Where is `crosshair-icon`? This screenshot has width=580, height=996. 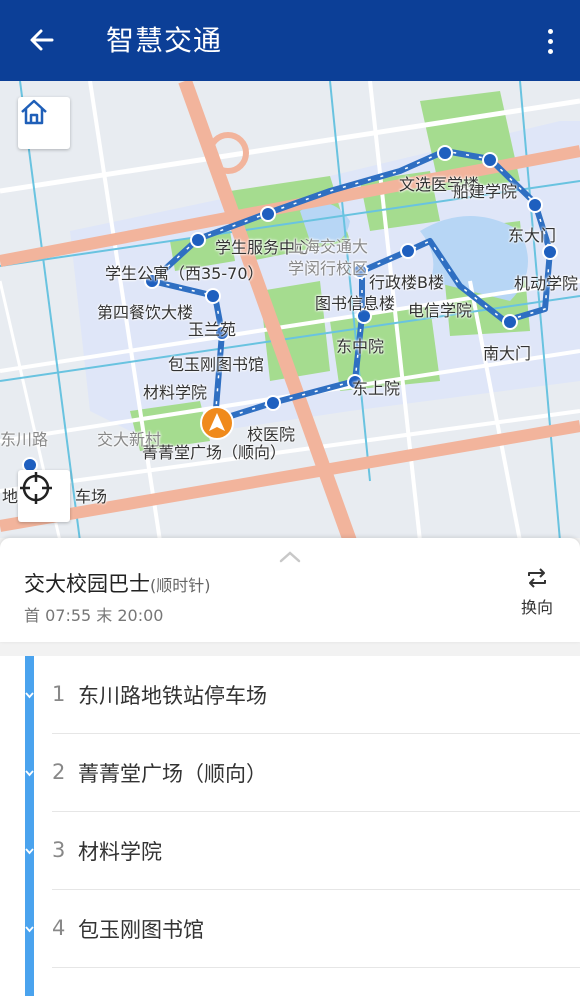 crosshair-icon is located at coordinates (36, 488).